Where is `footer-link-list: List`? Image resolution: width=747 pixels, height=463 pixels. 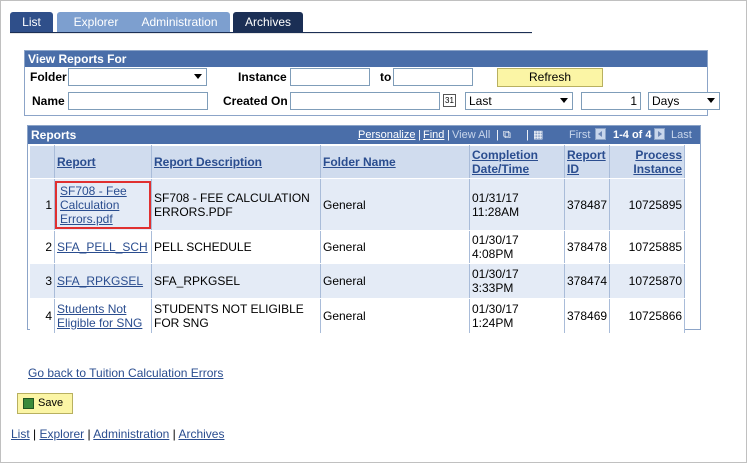 footer-link-list: List is located at coordinates (20, 434).